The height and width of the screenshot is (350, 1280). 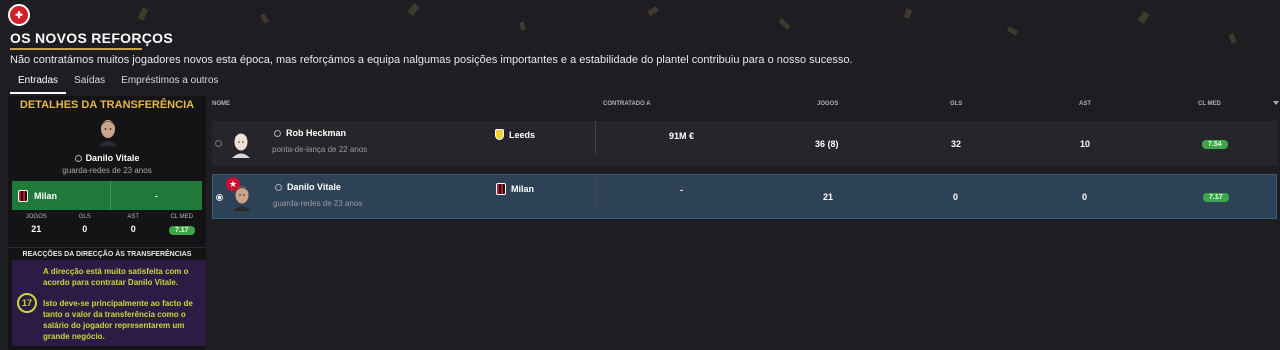 What do you see at coordinates (76, 49) in the screenshot?
I see `title-underline` at bounding box center [76, 49].